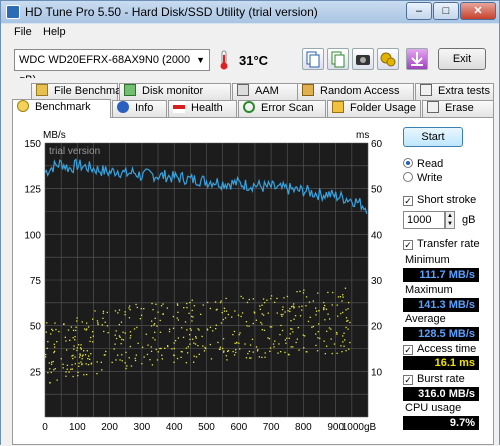  What do you see at coordinates (439, 349) in the screenshot?
I see `access-time-checkbox: ✓ Access time` at bounding box center [439, 349].